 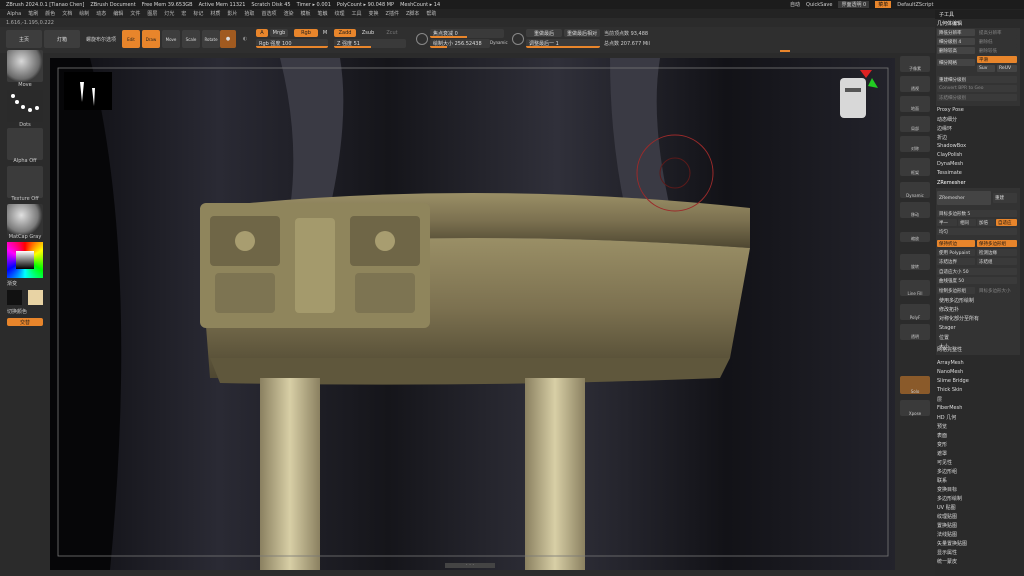 I want to click on divide-button: 细分网格, so click(x=956, y=62).